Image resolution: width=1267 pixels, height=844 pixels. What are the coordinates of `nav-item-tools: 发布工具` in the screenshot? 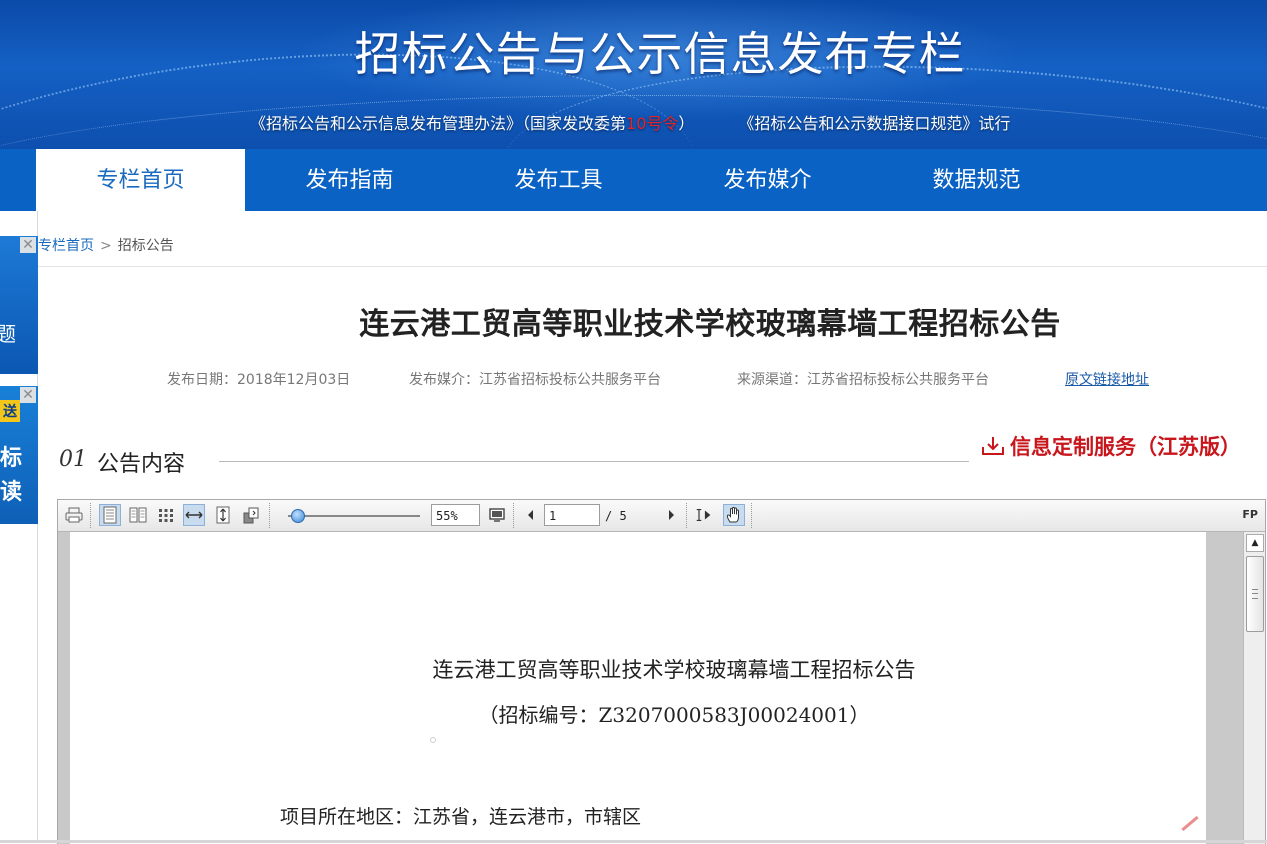 It's located at (558, 180).